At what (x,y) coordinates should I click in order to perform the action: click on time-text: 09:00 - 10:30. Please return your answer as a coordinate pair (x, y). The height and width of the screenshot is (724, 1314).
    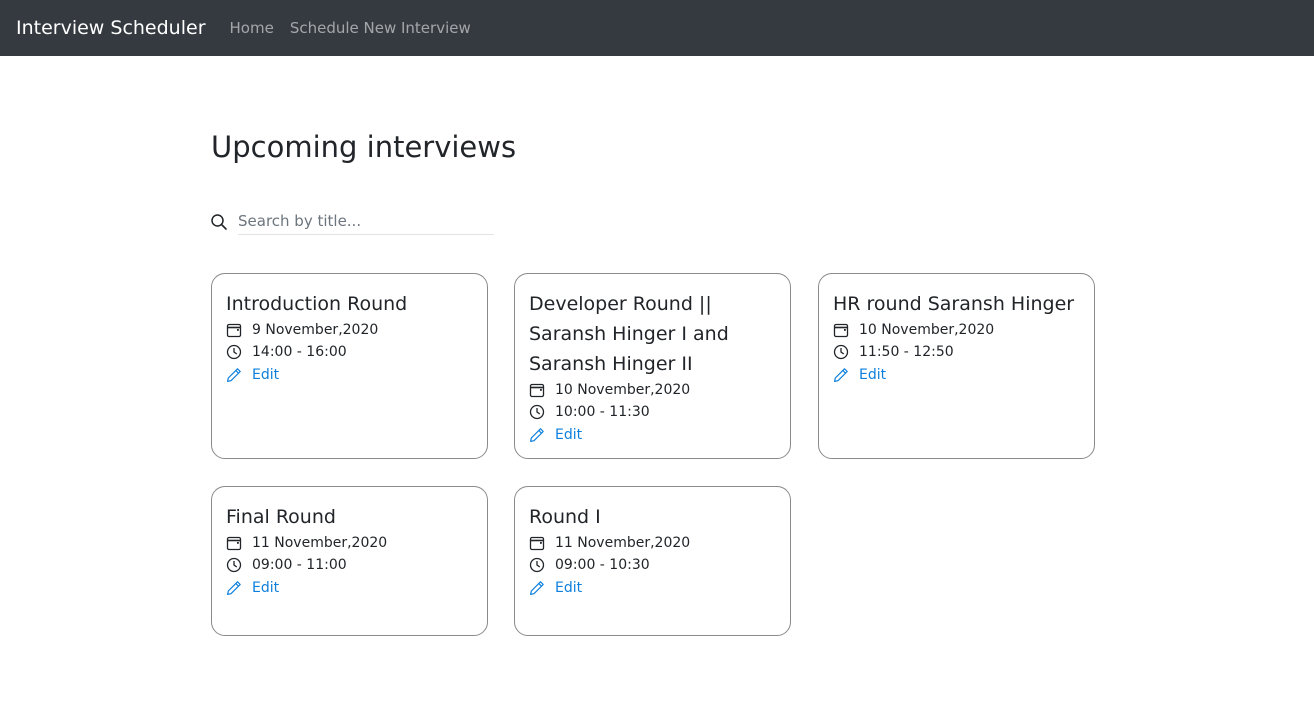
    Looking at the image, I should click on (602, 565).